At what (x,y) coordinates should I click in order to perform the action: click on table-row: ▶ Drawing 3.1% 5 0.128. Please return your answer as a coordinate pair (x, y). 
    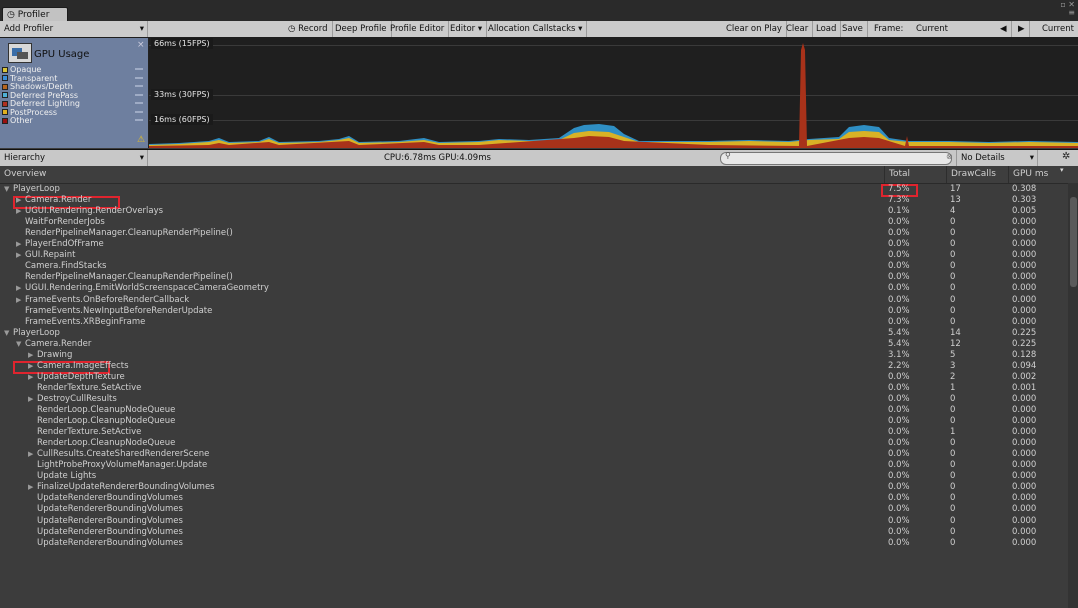
    Looking at the image, I should click on (534, 355).